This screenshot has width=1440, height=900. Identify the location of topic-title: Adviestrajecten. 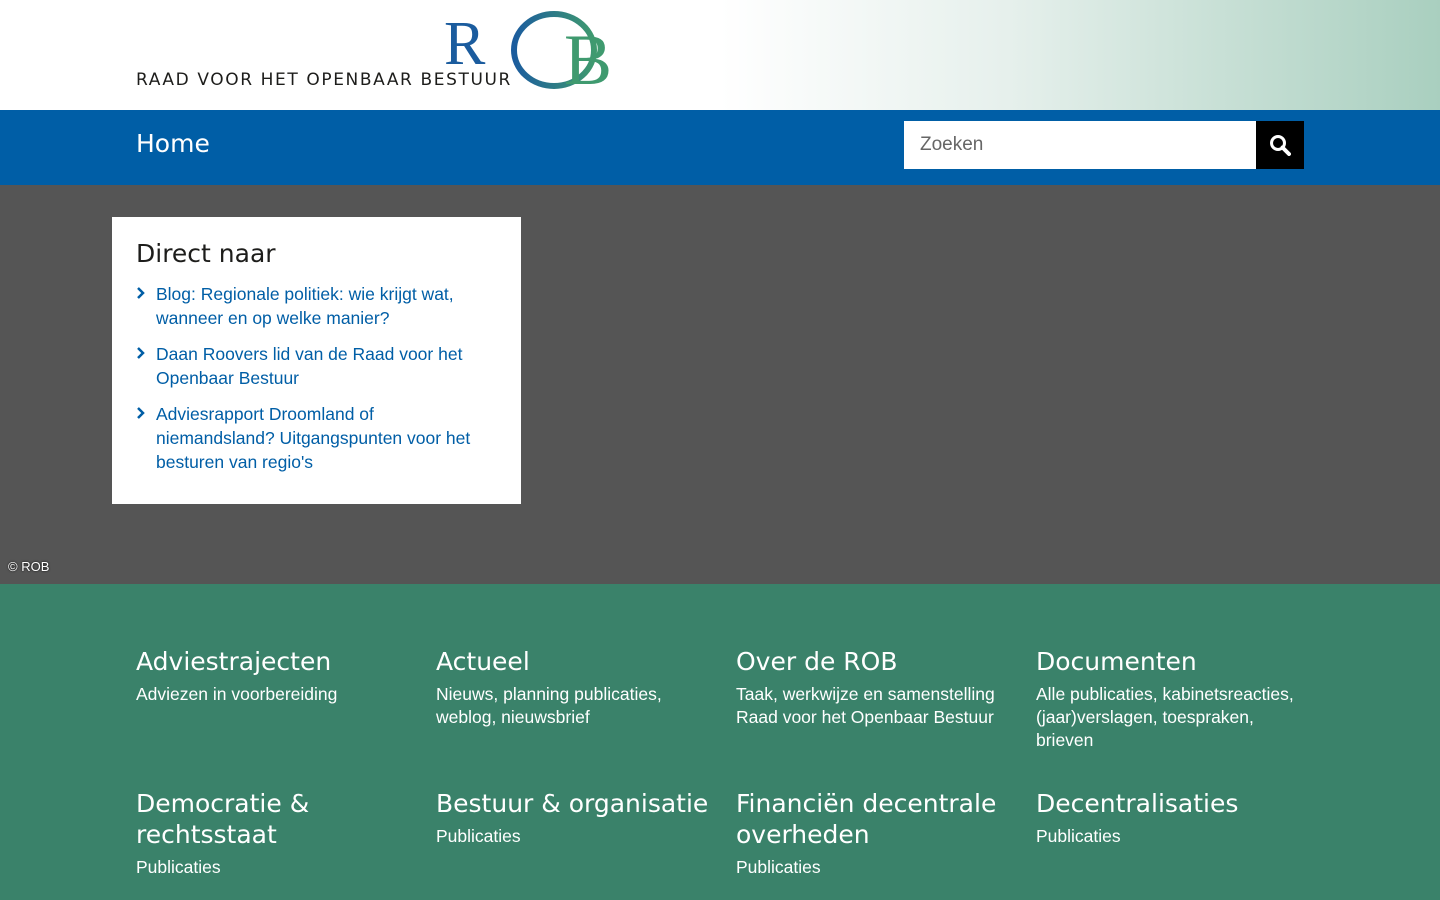
(276, 661).